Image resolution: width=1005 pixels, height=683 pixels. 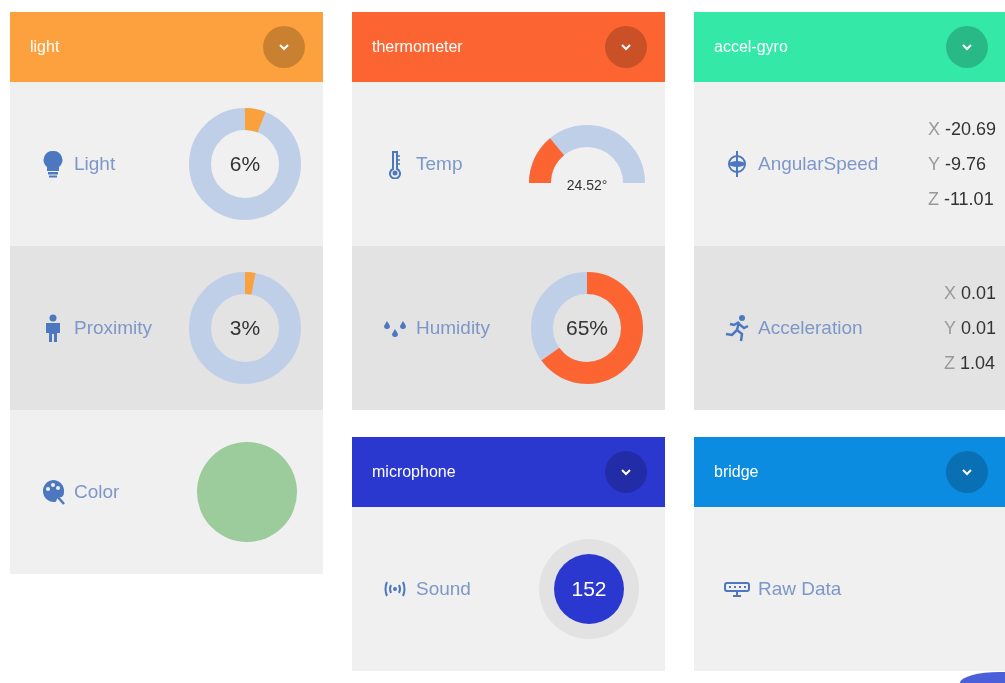 I want to click on reading: 24.52°, so click(x=587, y=185).